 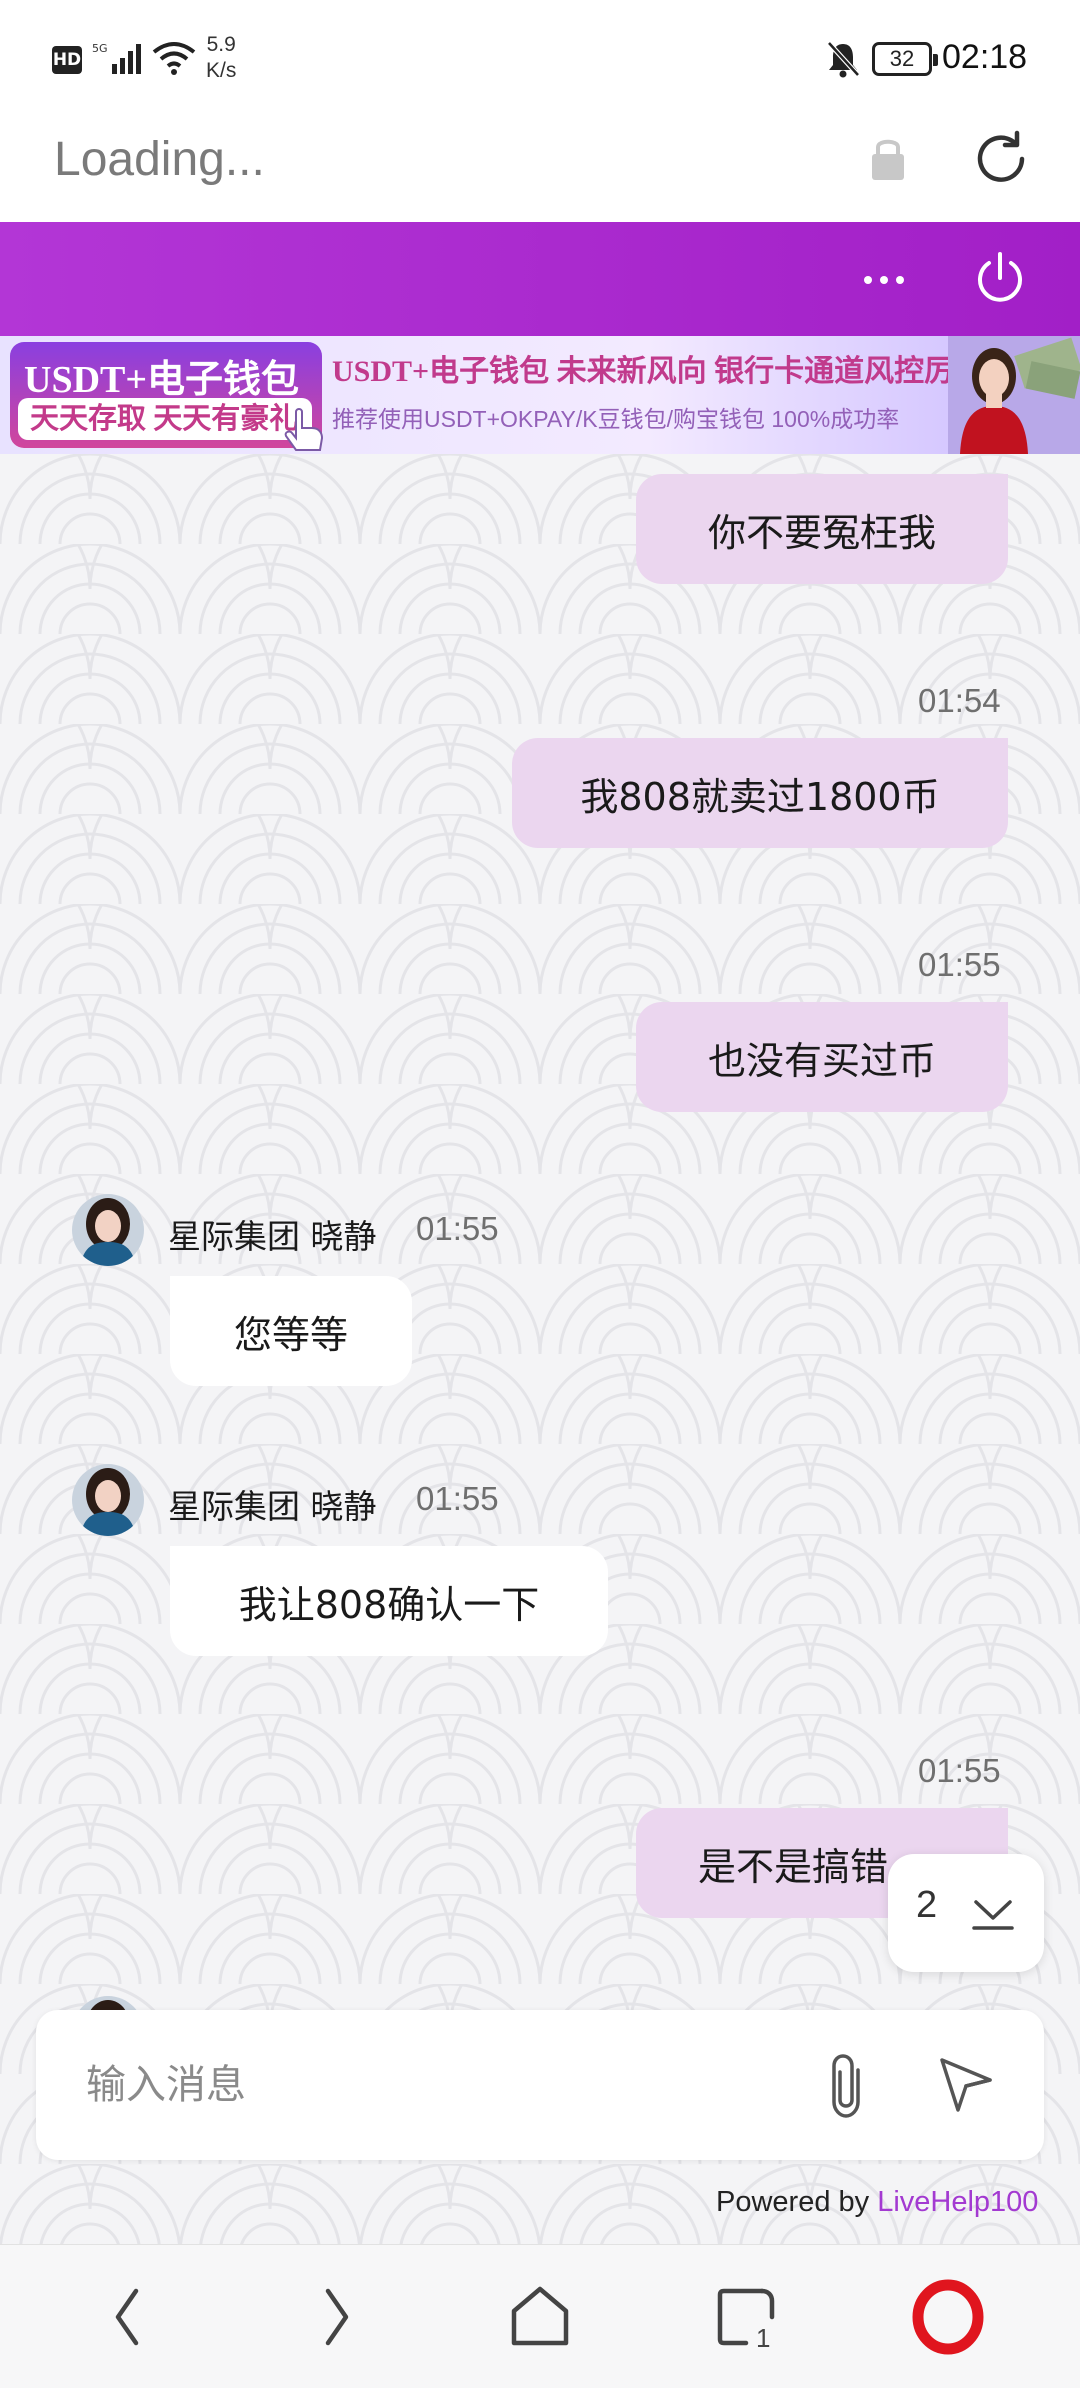 What do you see at coordinates (888, 159) in the screenshot?
I see `lock-icon` at bounding box center [888, 159].